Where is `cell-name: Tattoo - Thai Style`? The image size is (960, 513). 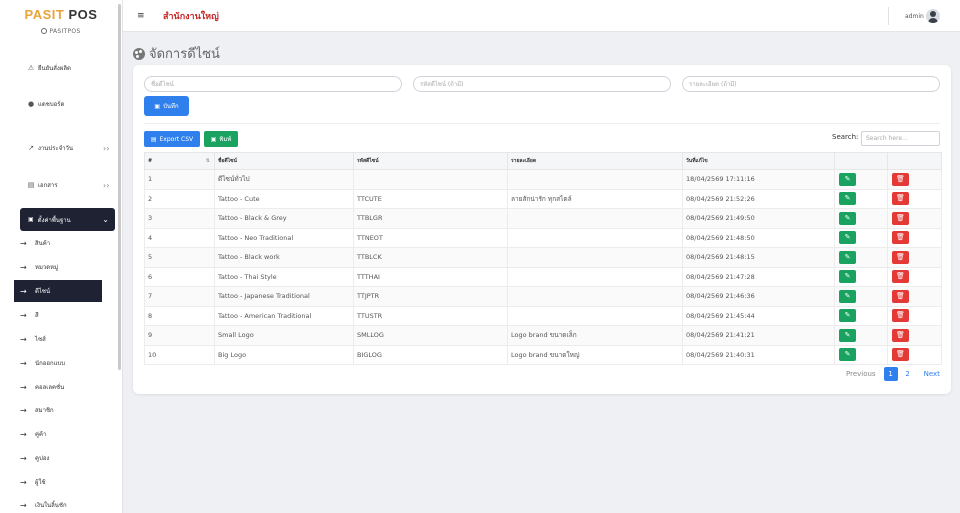 cell-name: Tattoo - Thai Style is located at coordinates (284, 276).